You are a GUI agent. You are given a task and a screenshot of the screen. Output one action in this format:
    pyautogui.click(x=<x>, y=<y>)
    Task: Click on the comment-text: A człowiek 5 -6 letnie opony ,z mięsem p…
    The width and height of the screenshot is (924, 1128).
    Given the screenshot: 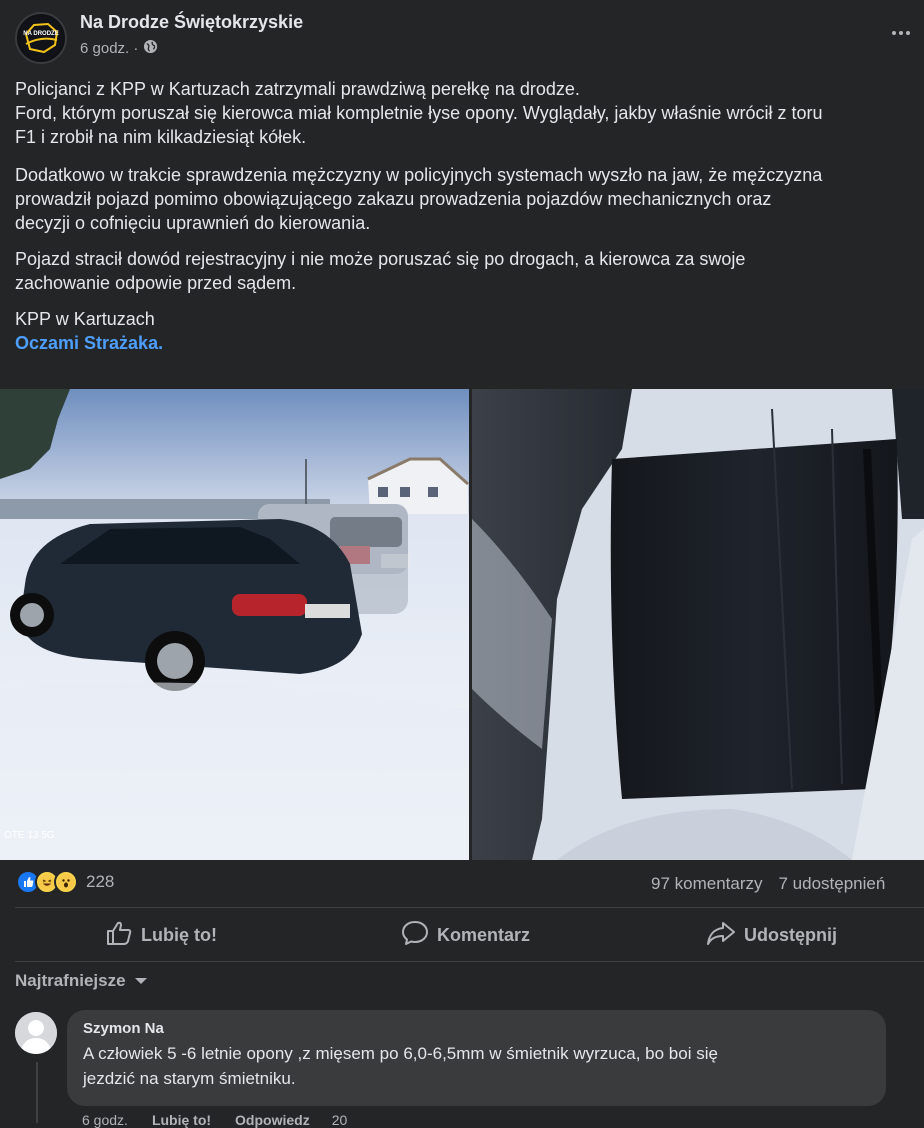 What is the action you would take?
    pyautogui.click(x=476, y=1066)
    